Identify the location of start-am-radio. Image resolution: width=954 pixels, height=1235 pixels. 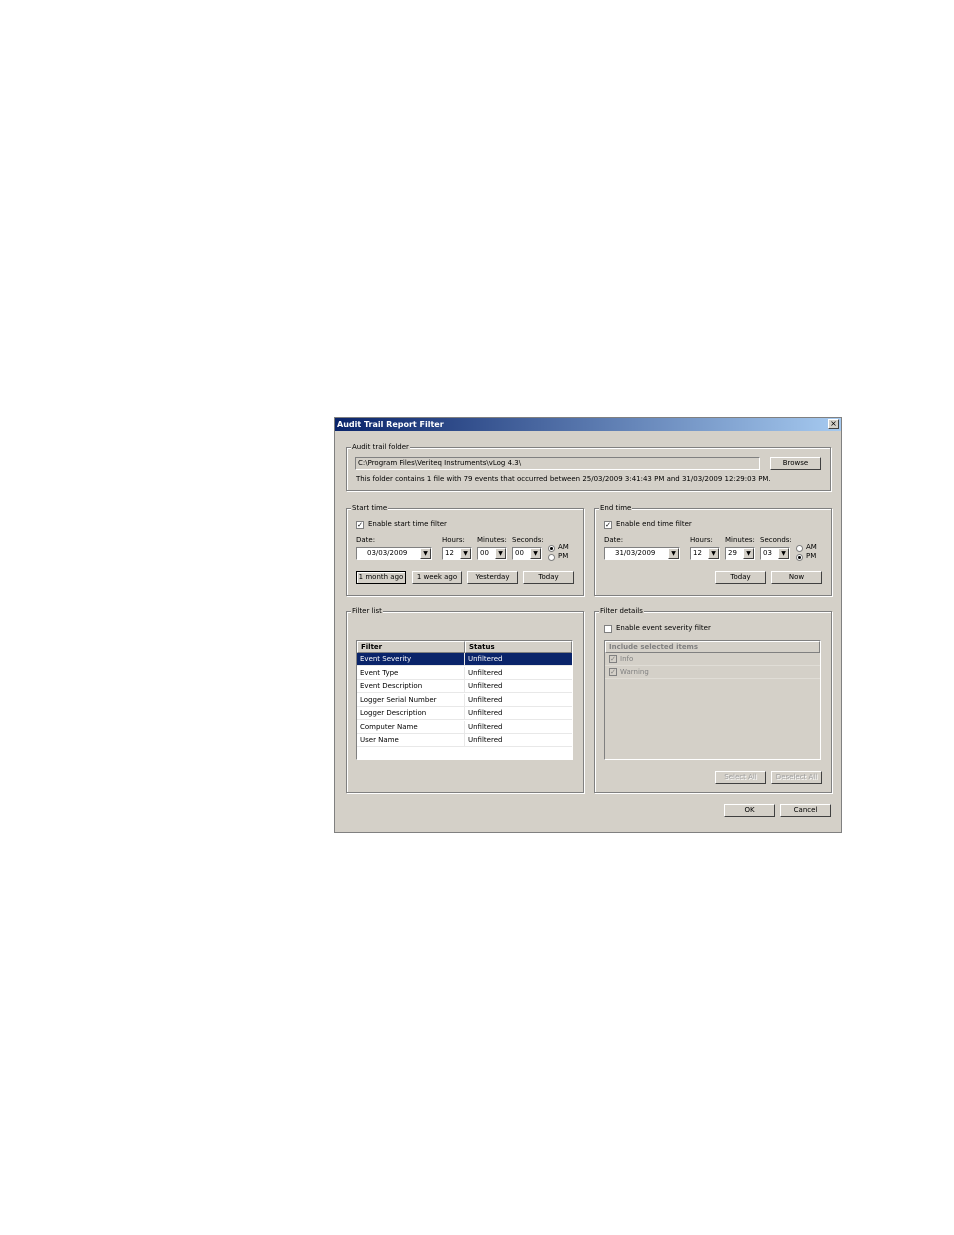
(551, 548).